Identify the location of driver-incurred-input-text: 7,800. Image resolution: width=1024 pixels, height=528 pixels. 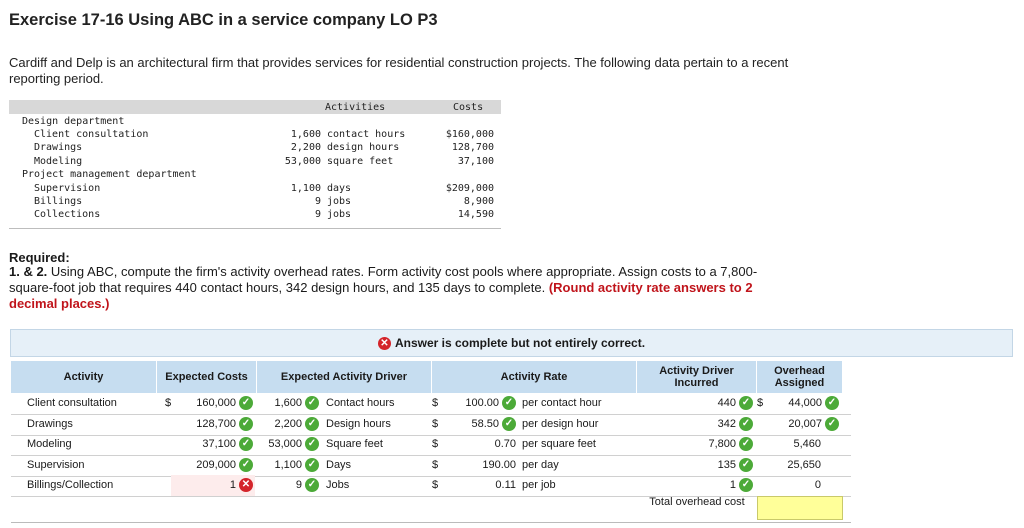
(722, 444).